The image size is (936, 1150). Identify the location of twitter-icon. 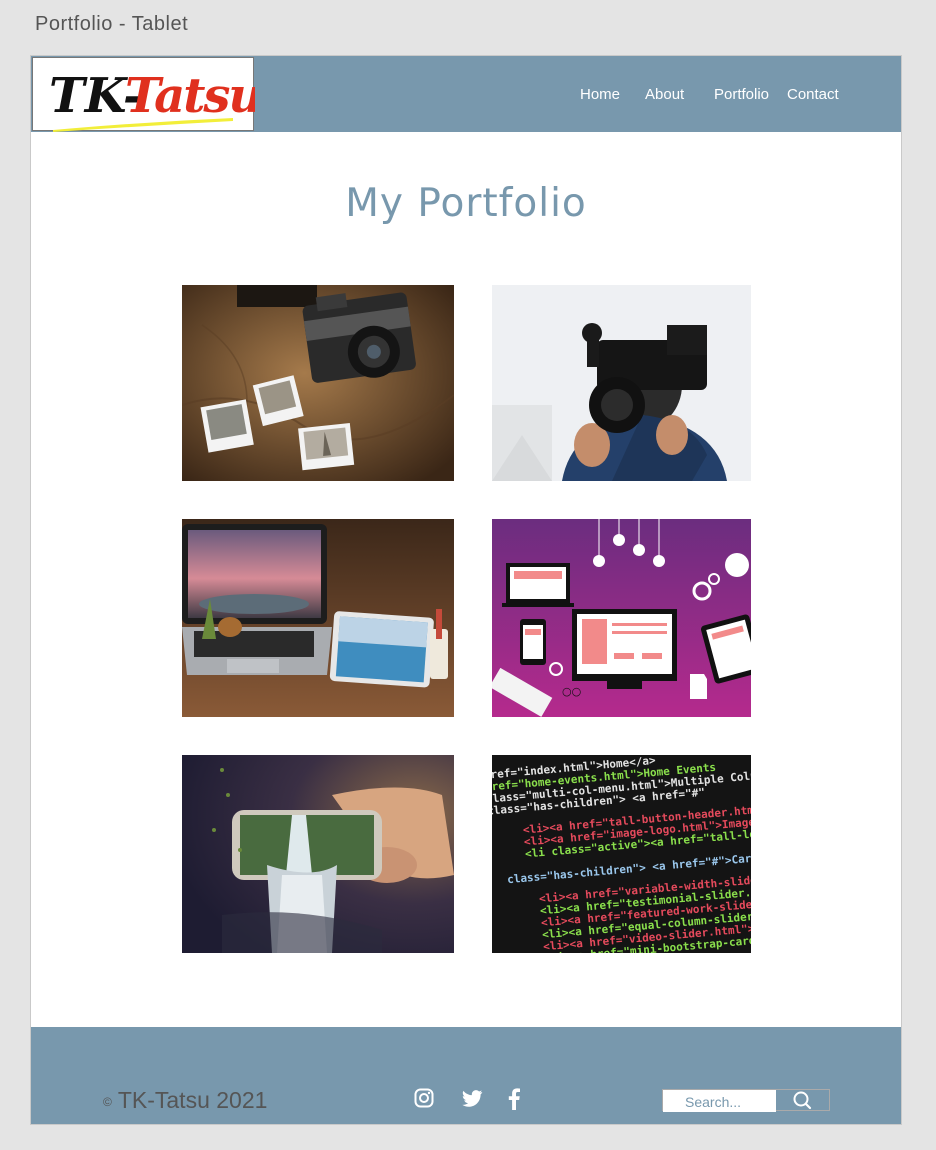
(472, 1098).